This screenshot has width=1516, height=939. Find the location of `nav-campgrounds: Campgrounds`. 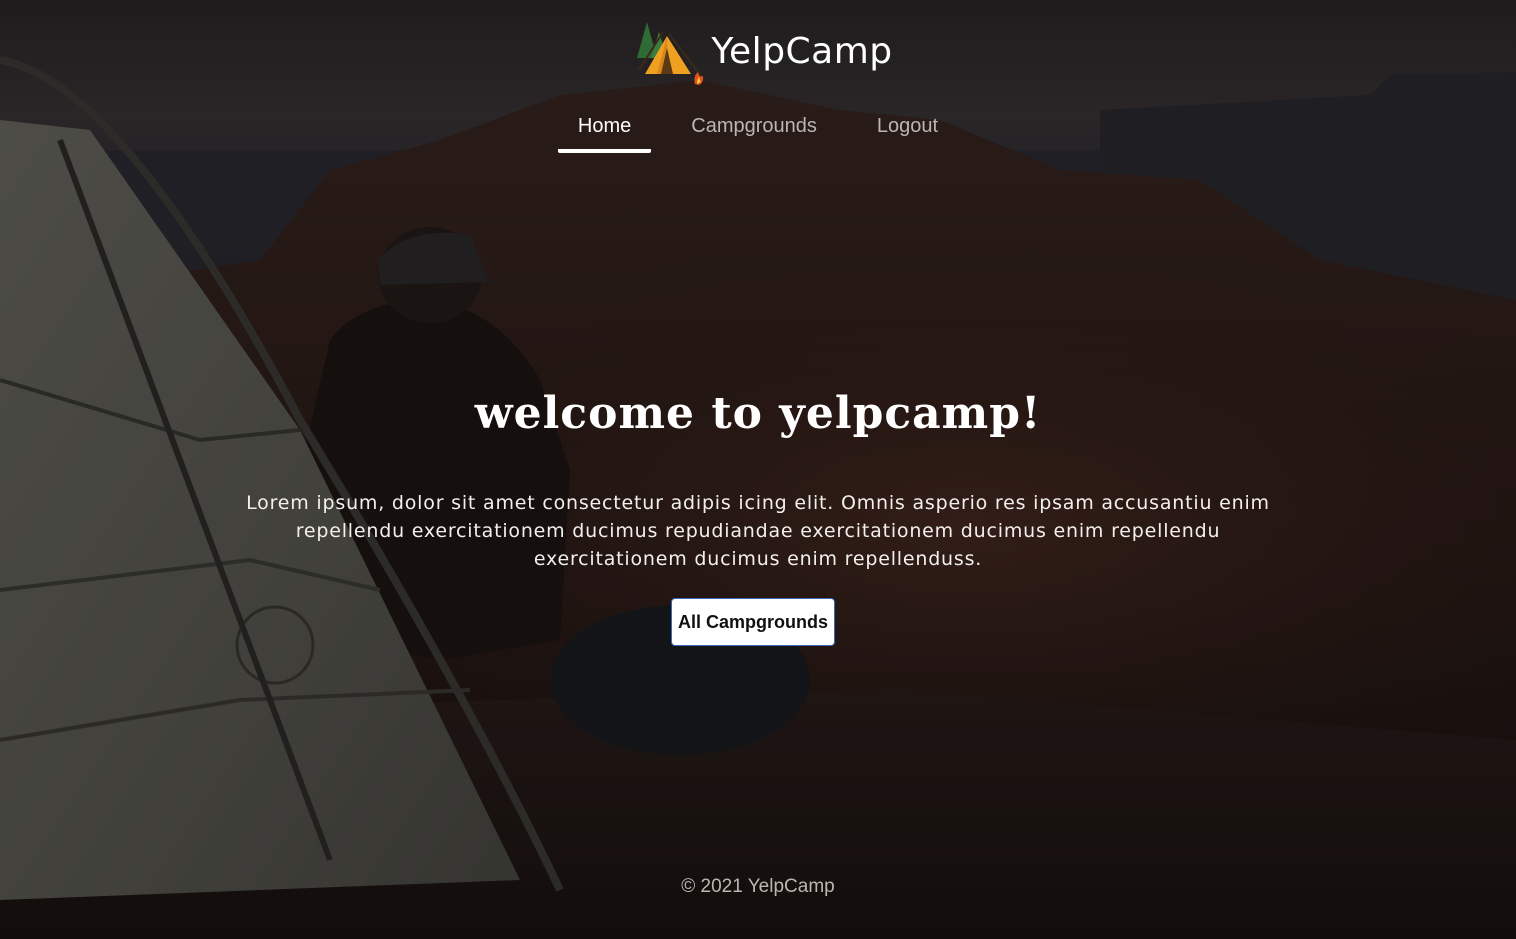

nav-campgrounds: Campgrounds is located at coordinates (754, 130).